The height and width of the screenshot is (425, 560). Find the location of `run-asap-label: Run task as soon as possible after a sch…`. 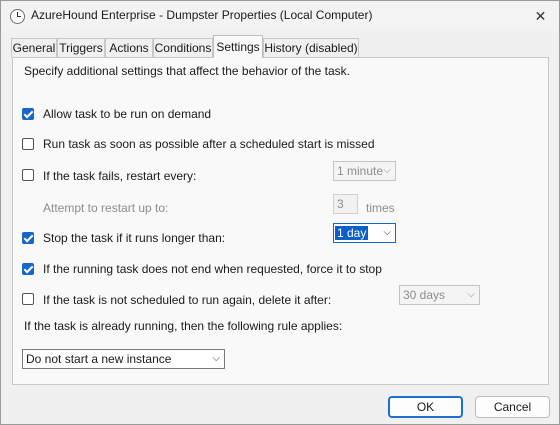

run-asap-label: Run task as soon as possible after a sch… is located at coordinates (209, 144).